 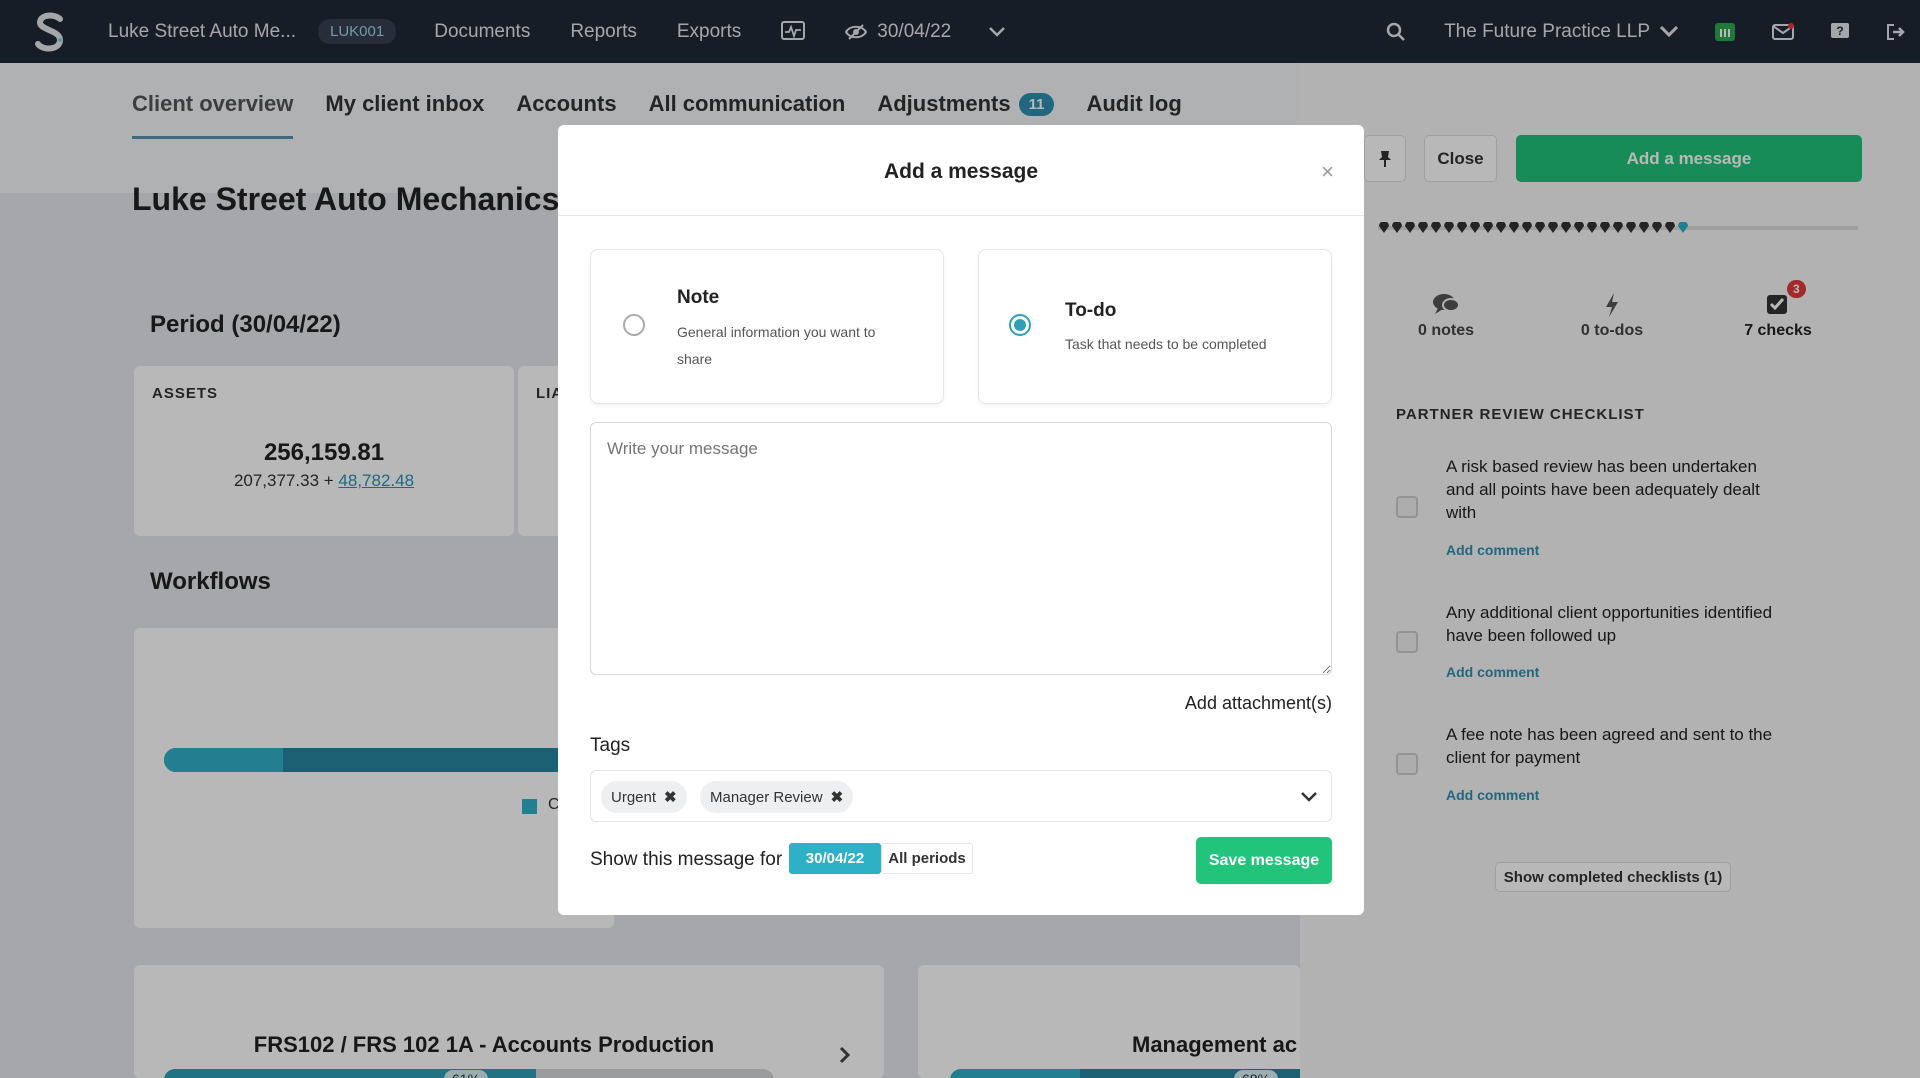 I want to click on note-radio, so click(x=634, y=325).